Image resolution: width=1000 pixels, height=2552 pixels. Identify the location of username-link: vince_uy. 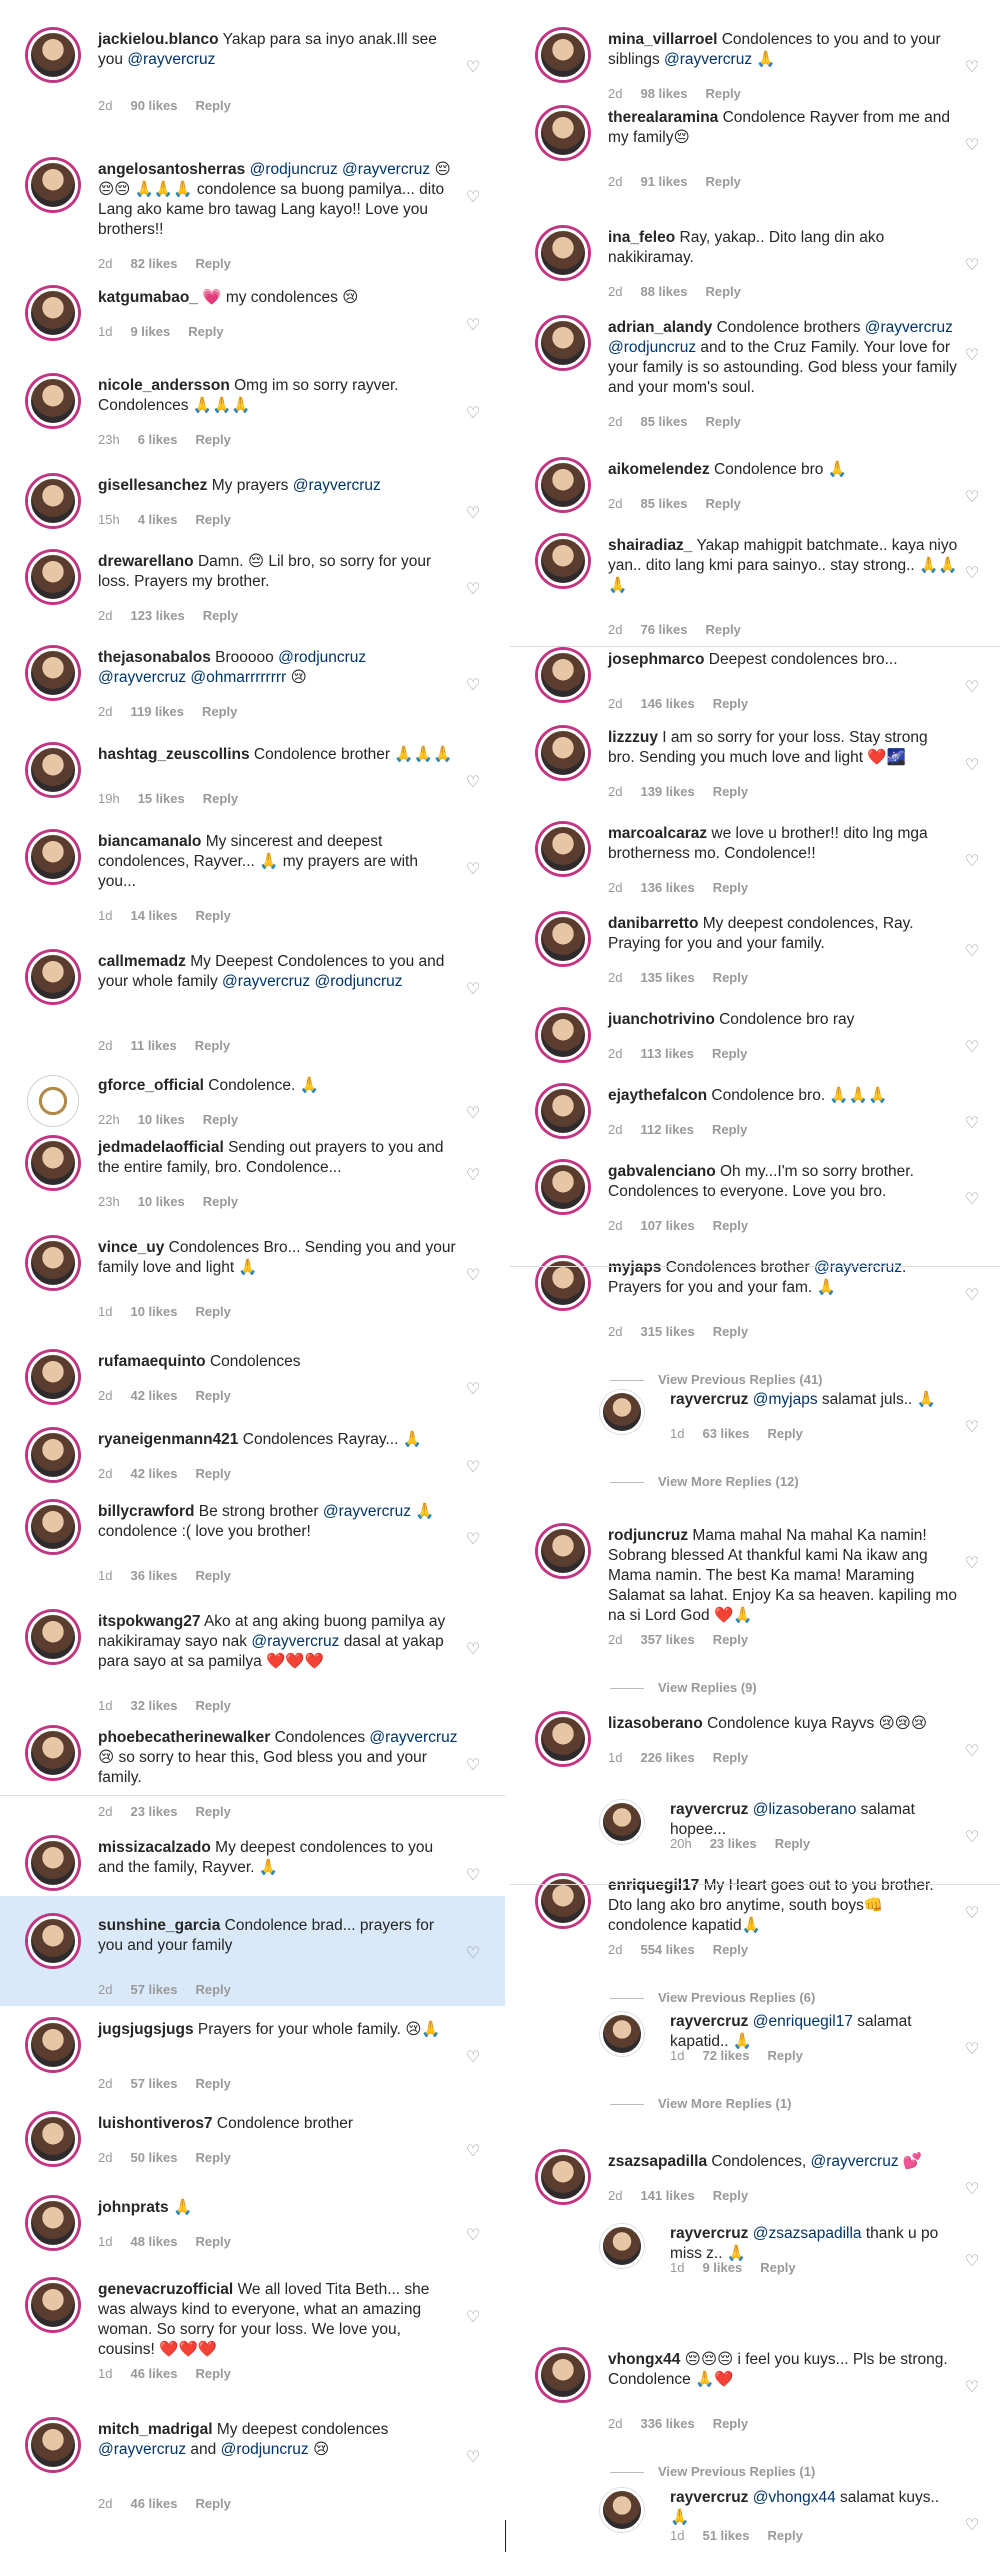
(131, 1247).